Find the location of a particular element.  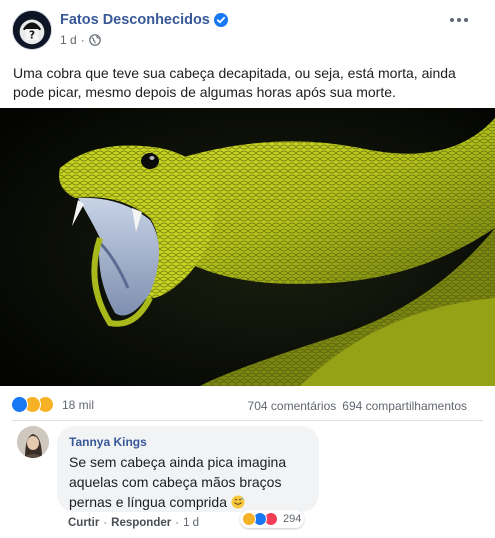

page-avatar: ? is located at coordinates (32, 30).